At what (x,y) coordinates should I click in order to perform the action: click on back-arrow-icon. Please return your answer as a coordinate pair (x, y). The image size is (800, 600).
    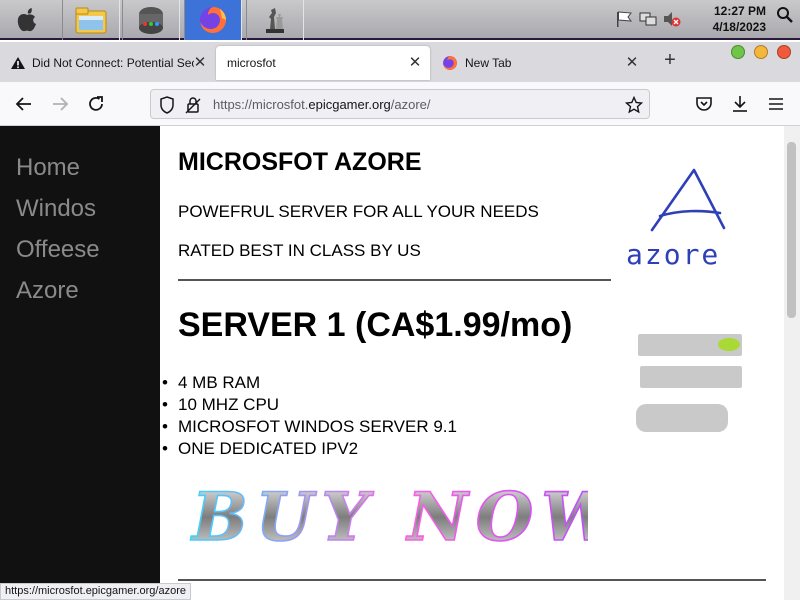
    Looking at the image, I should click on (24, 104).